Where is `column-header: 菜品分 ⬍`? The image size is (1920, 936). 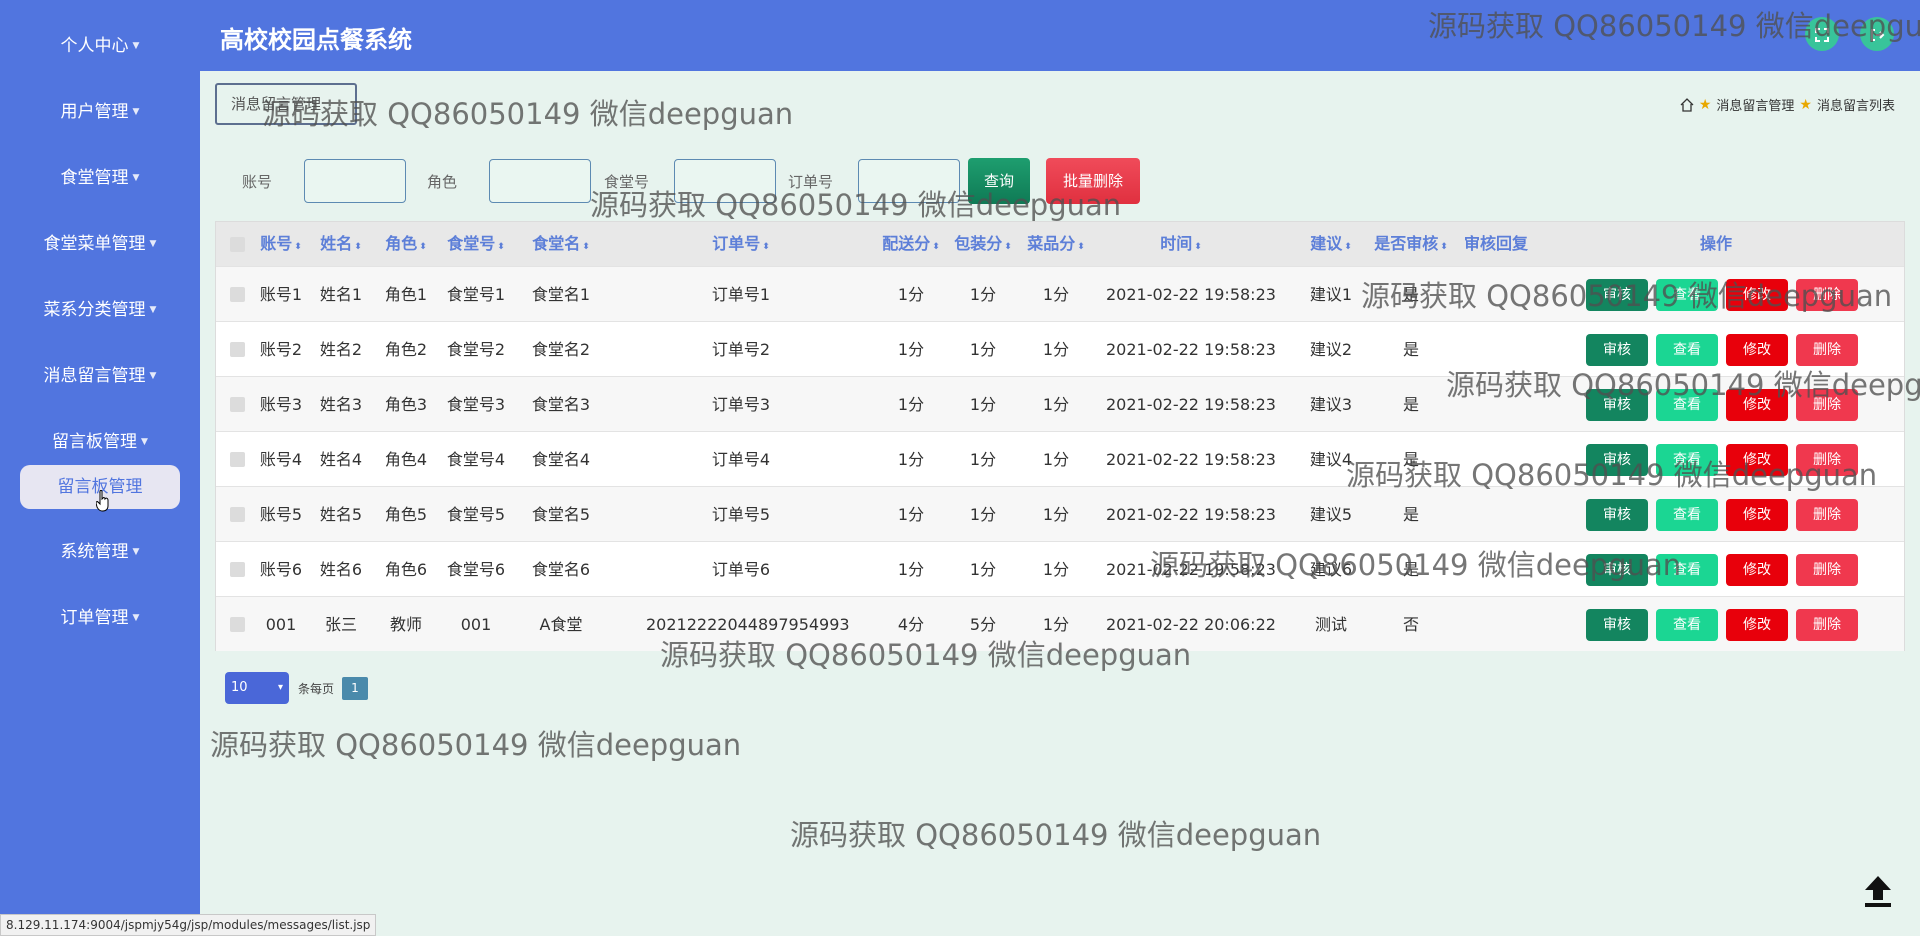 column-header: 菜品分 ⬍ is located at coordinates (1056, 244).